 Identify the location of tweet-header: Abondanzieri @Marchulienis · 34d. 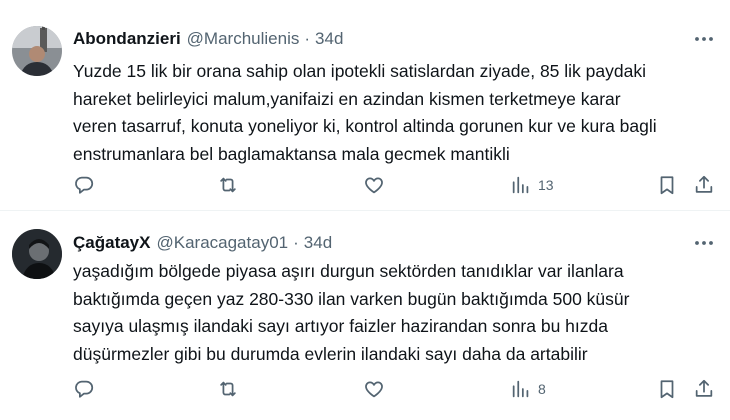
(208, 39).